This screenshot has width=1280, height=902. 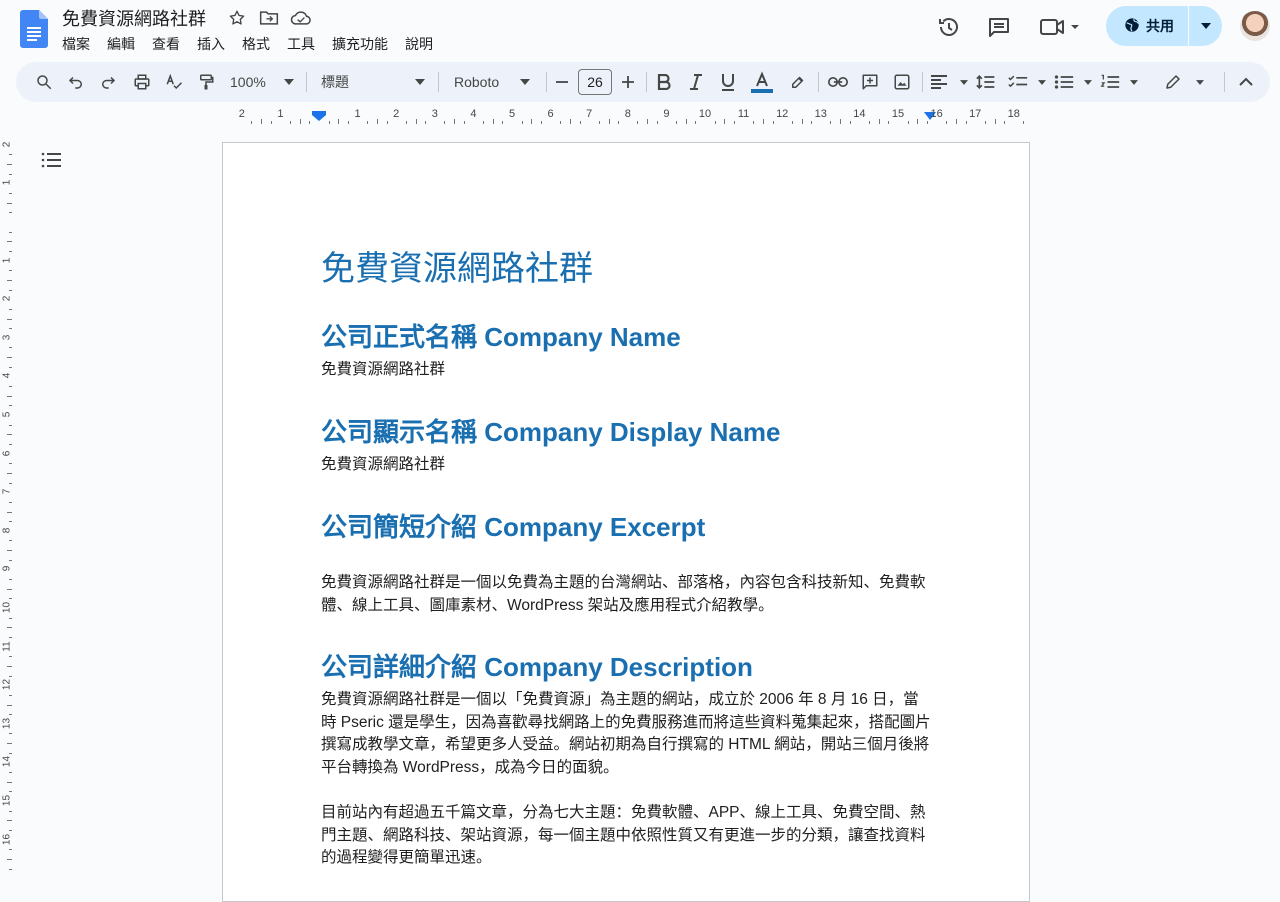 I want to click on checklist-icon, so click(x=1018, y=81).